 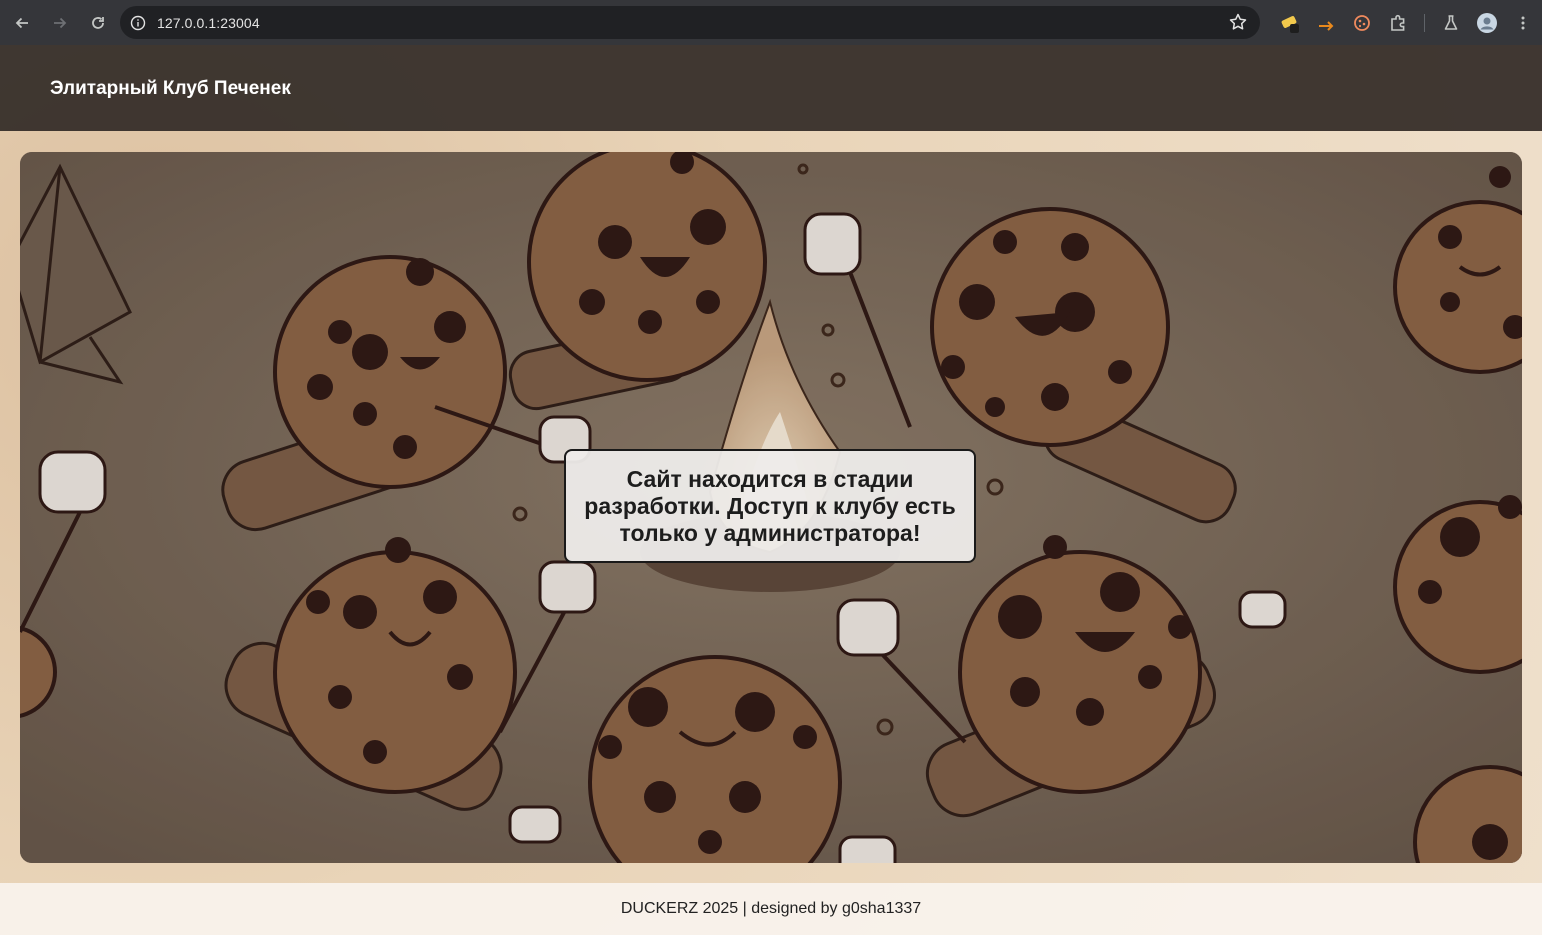 What do you see at coordinates (98, 23) in the screenshot?
I see `reload-icon` at bounding box center [98, 23].